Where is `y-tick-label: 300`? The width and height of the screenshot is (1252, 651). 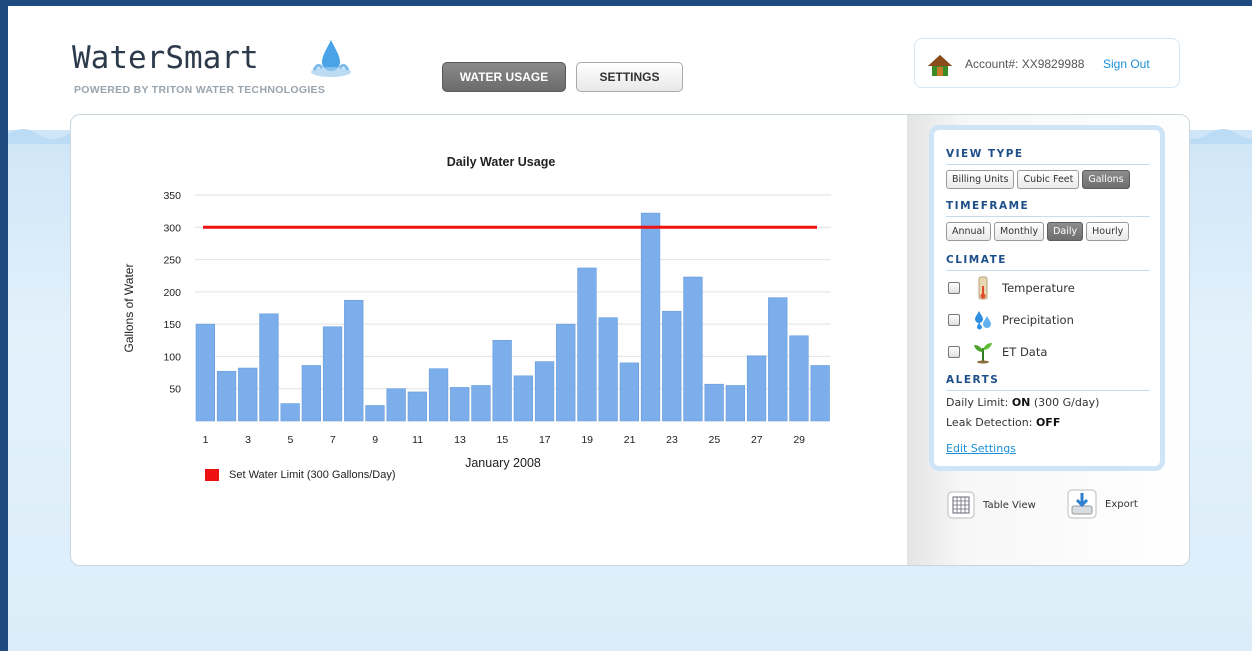 y-tick-label: 300 is located at coordinates (172, 228).